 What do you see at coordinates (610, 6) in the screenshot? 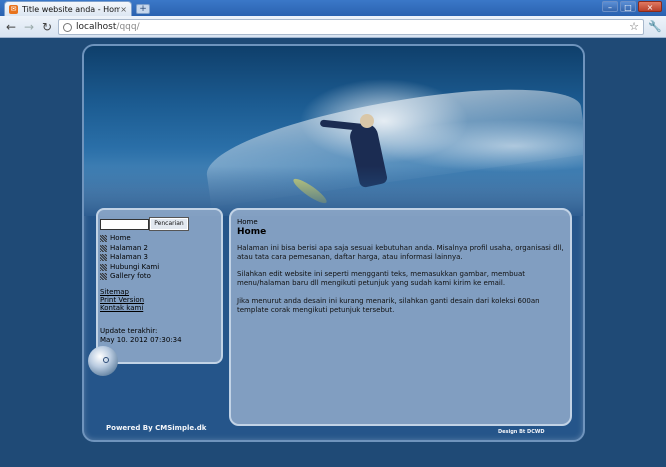
I see `minimize-button: –` at bounding box center [610, 6].